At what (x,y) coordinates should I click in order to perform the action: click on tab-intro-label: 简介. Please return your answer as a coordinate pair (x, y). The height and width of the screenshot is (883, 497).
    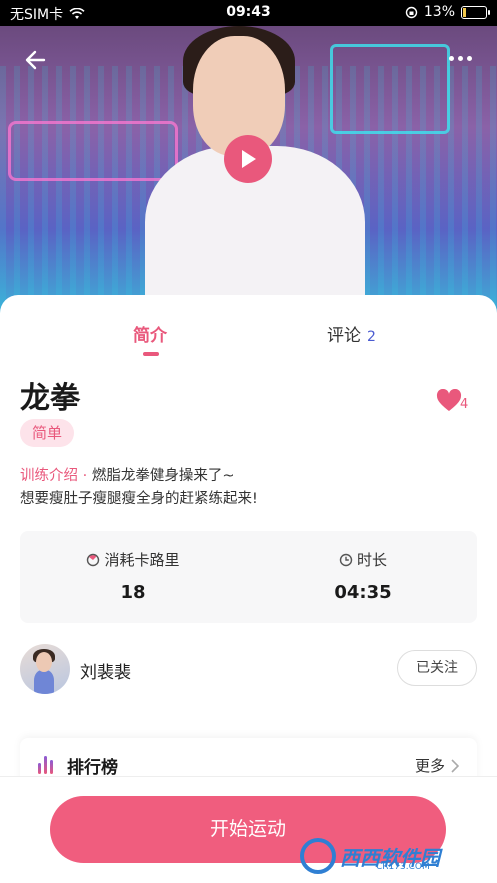
    Looking at the image, I should click on (150, 336).